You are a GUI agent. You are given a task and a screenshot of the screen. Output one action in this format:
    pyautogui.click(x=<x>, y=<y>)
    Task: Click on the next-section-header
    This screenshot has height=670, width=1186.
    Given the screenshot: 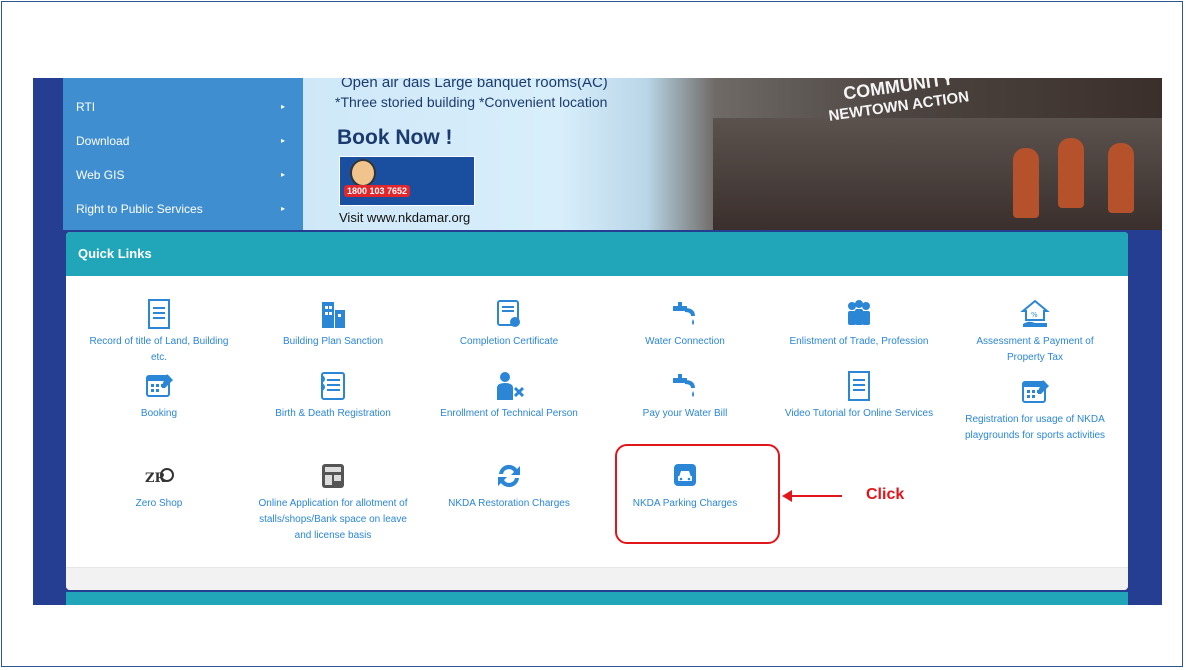 What is the action you would take?
    pyautogui.click(x=597, y=598)
    